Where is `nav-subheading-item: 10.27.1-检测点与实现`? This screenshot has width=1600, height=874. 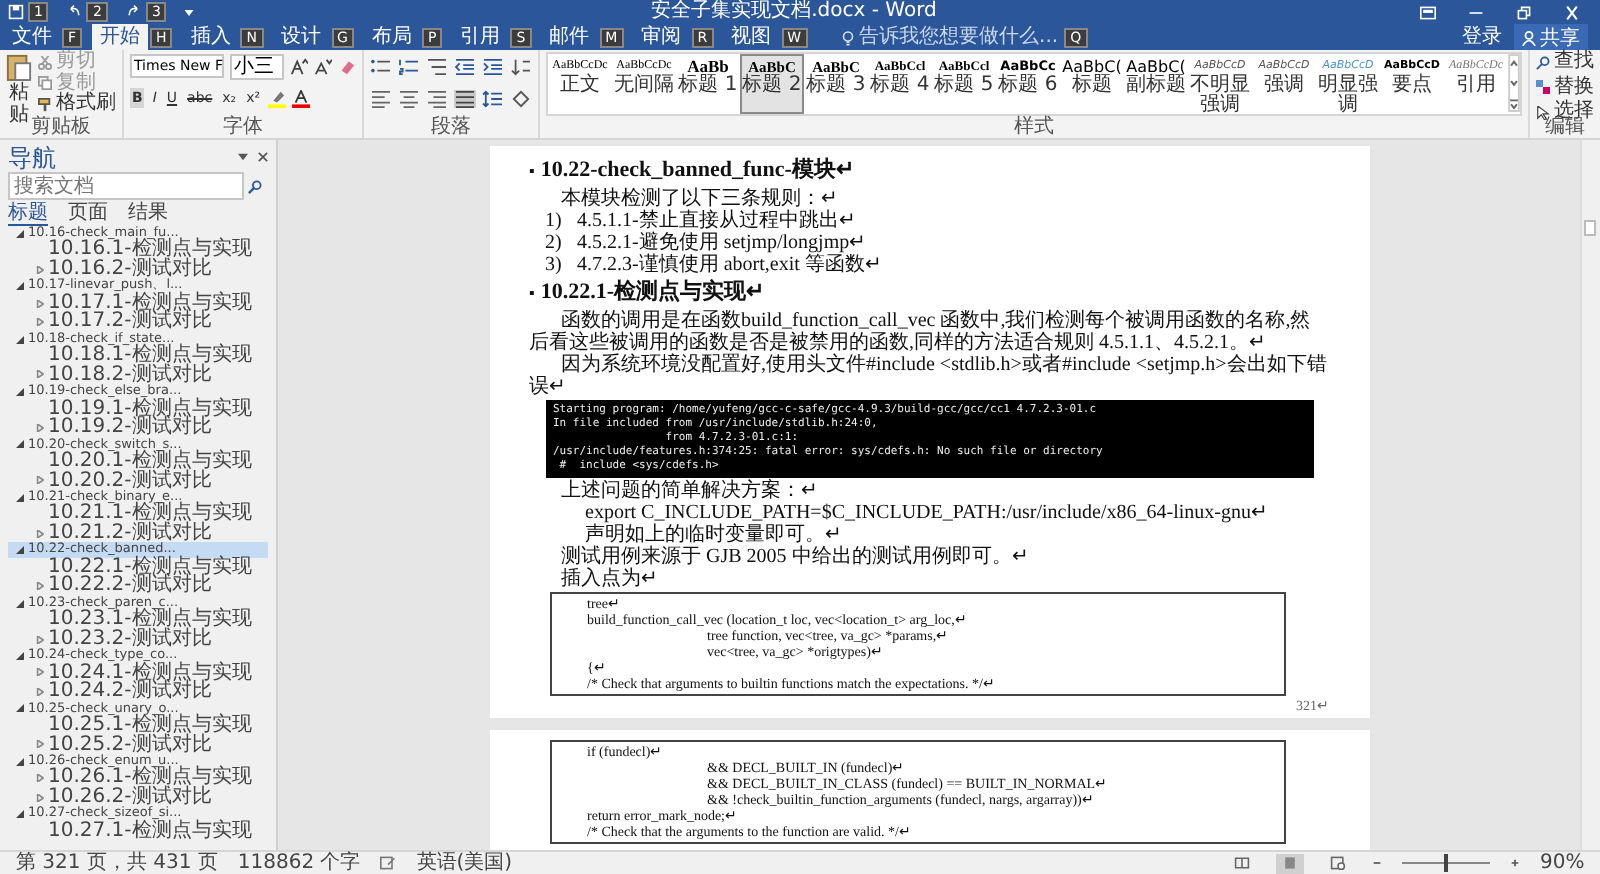
nav-subheading-item: 10.27.1-检测点与实现 is located at coordinates (138, 831).